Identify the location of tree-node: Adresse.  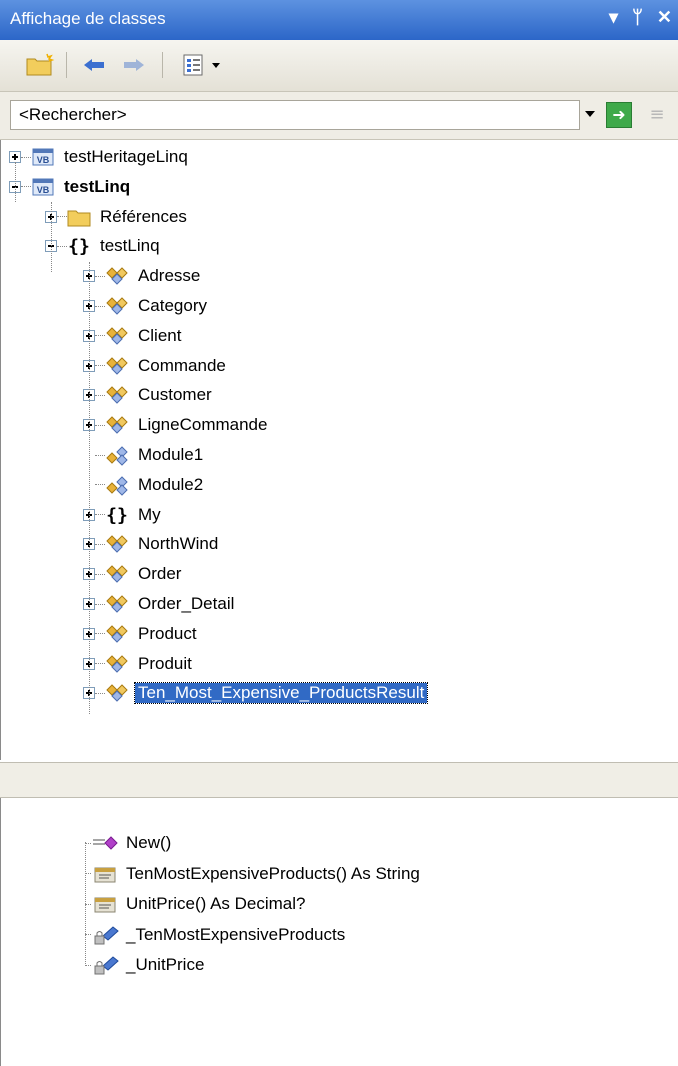
(143, 276).